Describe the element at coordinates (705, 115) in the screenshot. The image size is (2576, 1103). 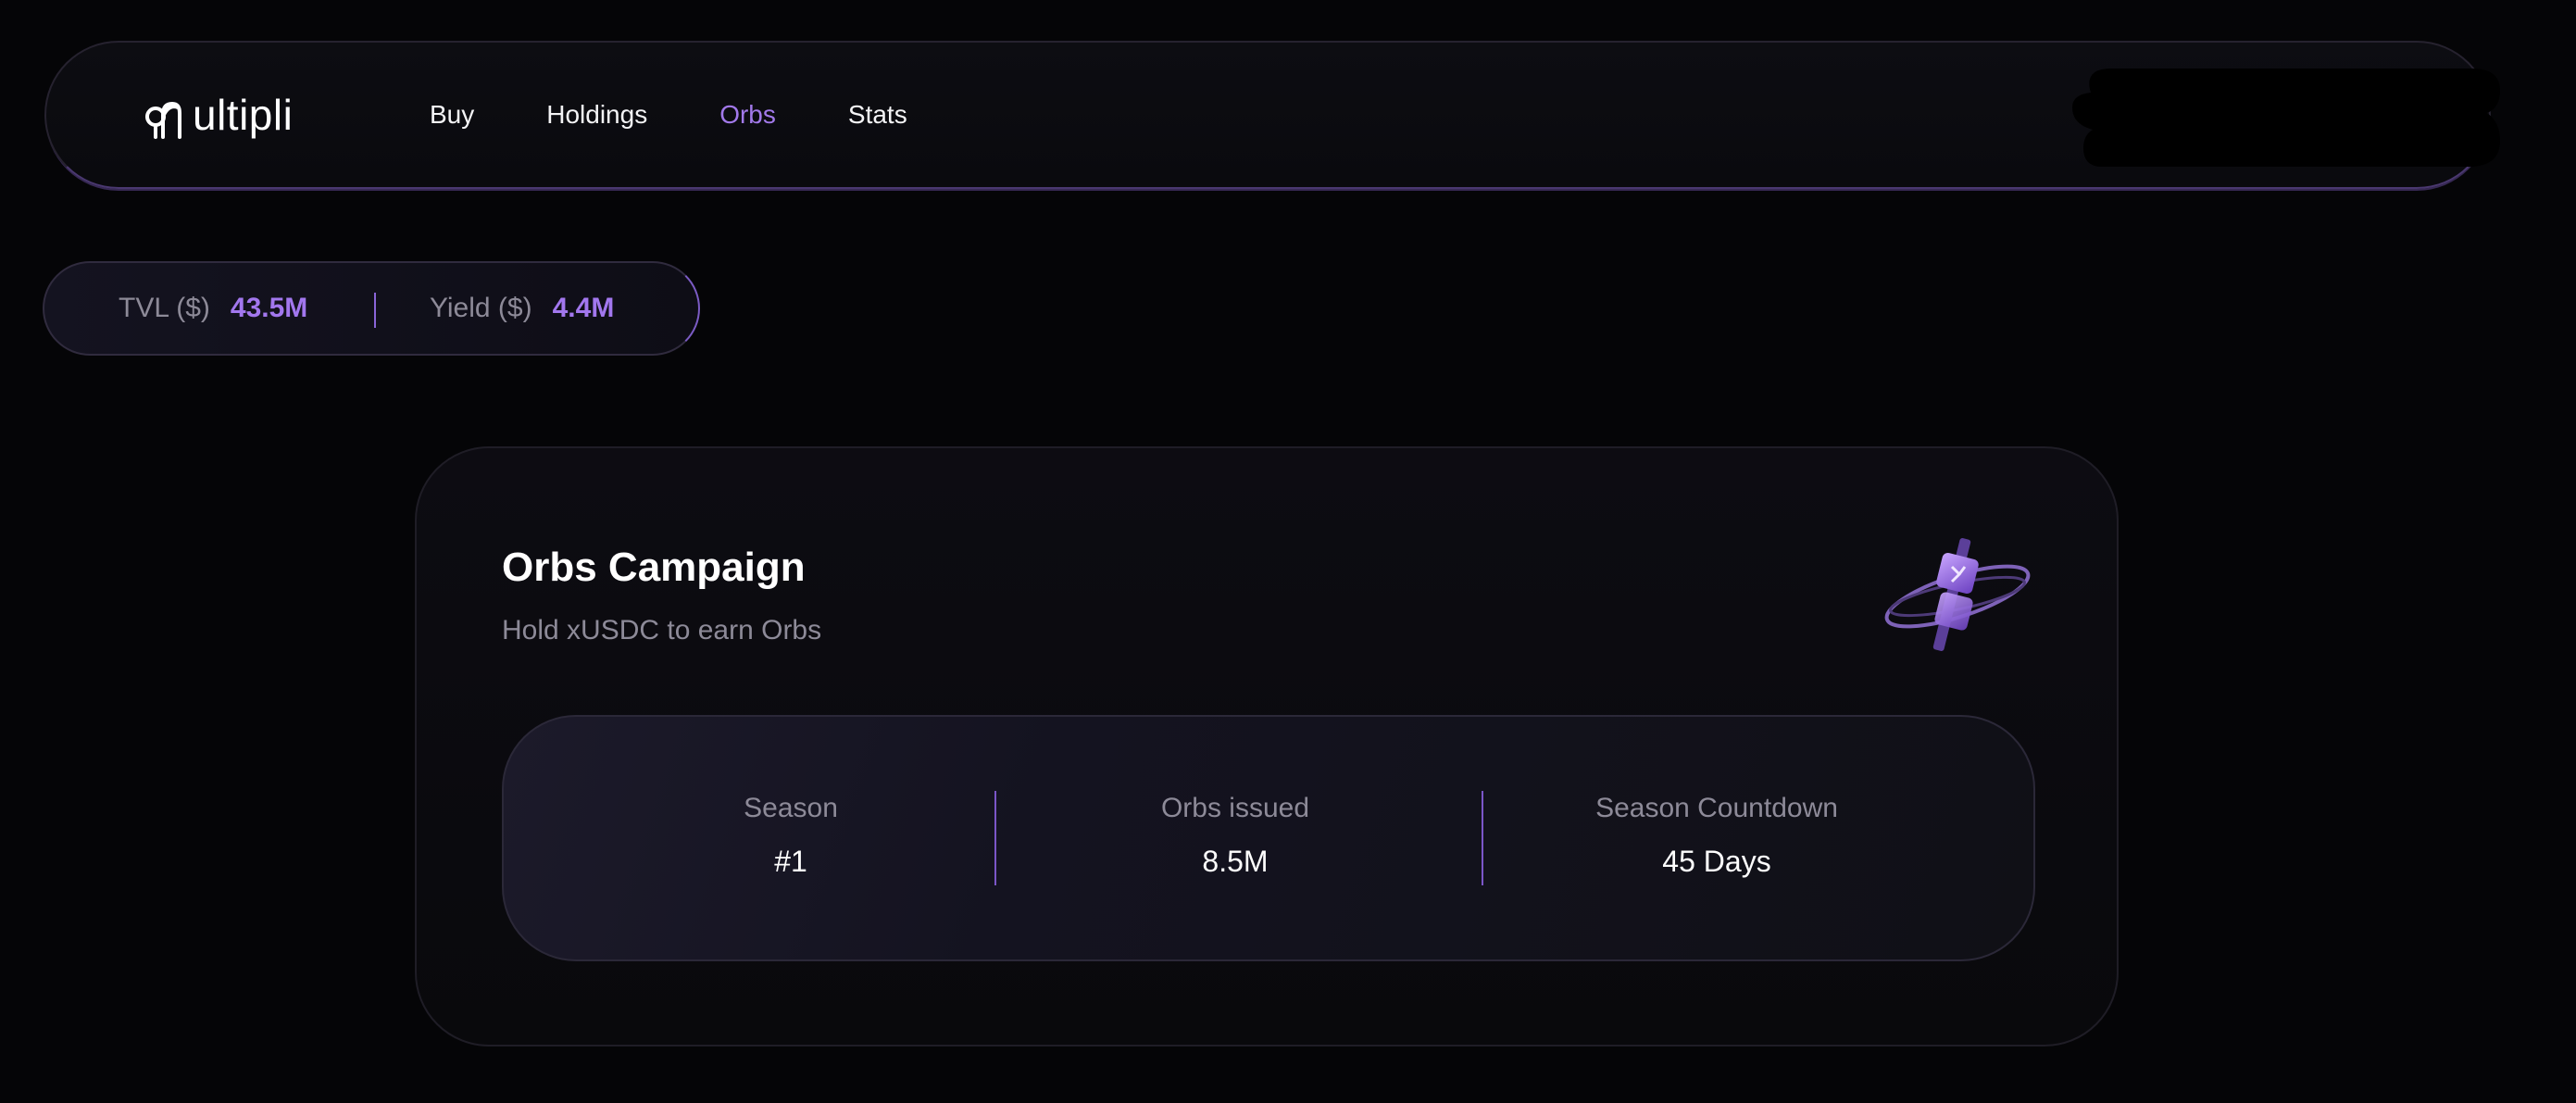
I see `main-nav: Buy Holdings Orbs Stats` at that location.